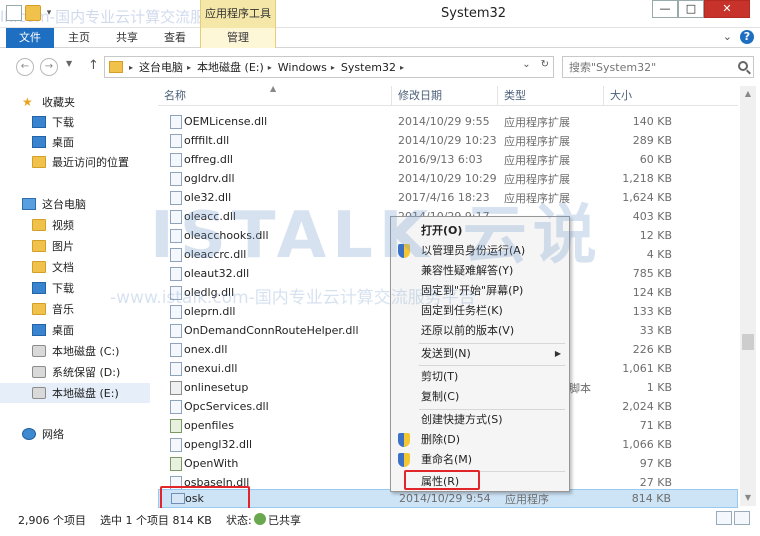 Image resolution: width=760 pixels, height=536 pixels. I want to click on table-row: offfilt.dll 2014/10/29 10:23 应用程序扩展 289 KB, so click(448, 140).